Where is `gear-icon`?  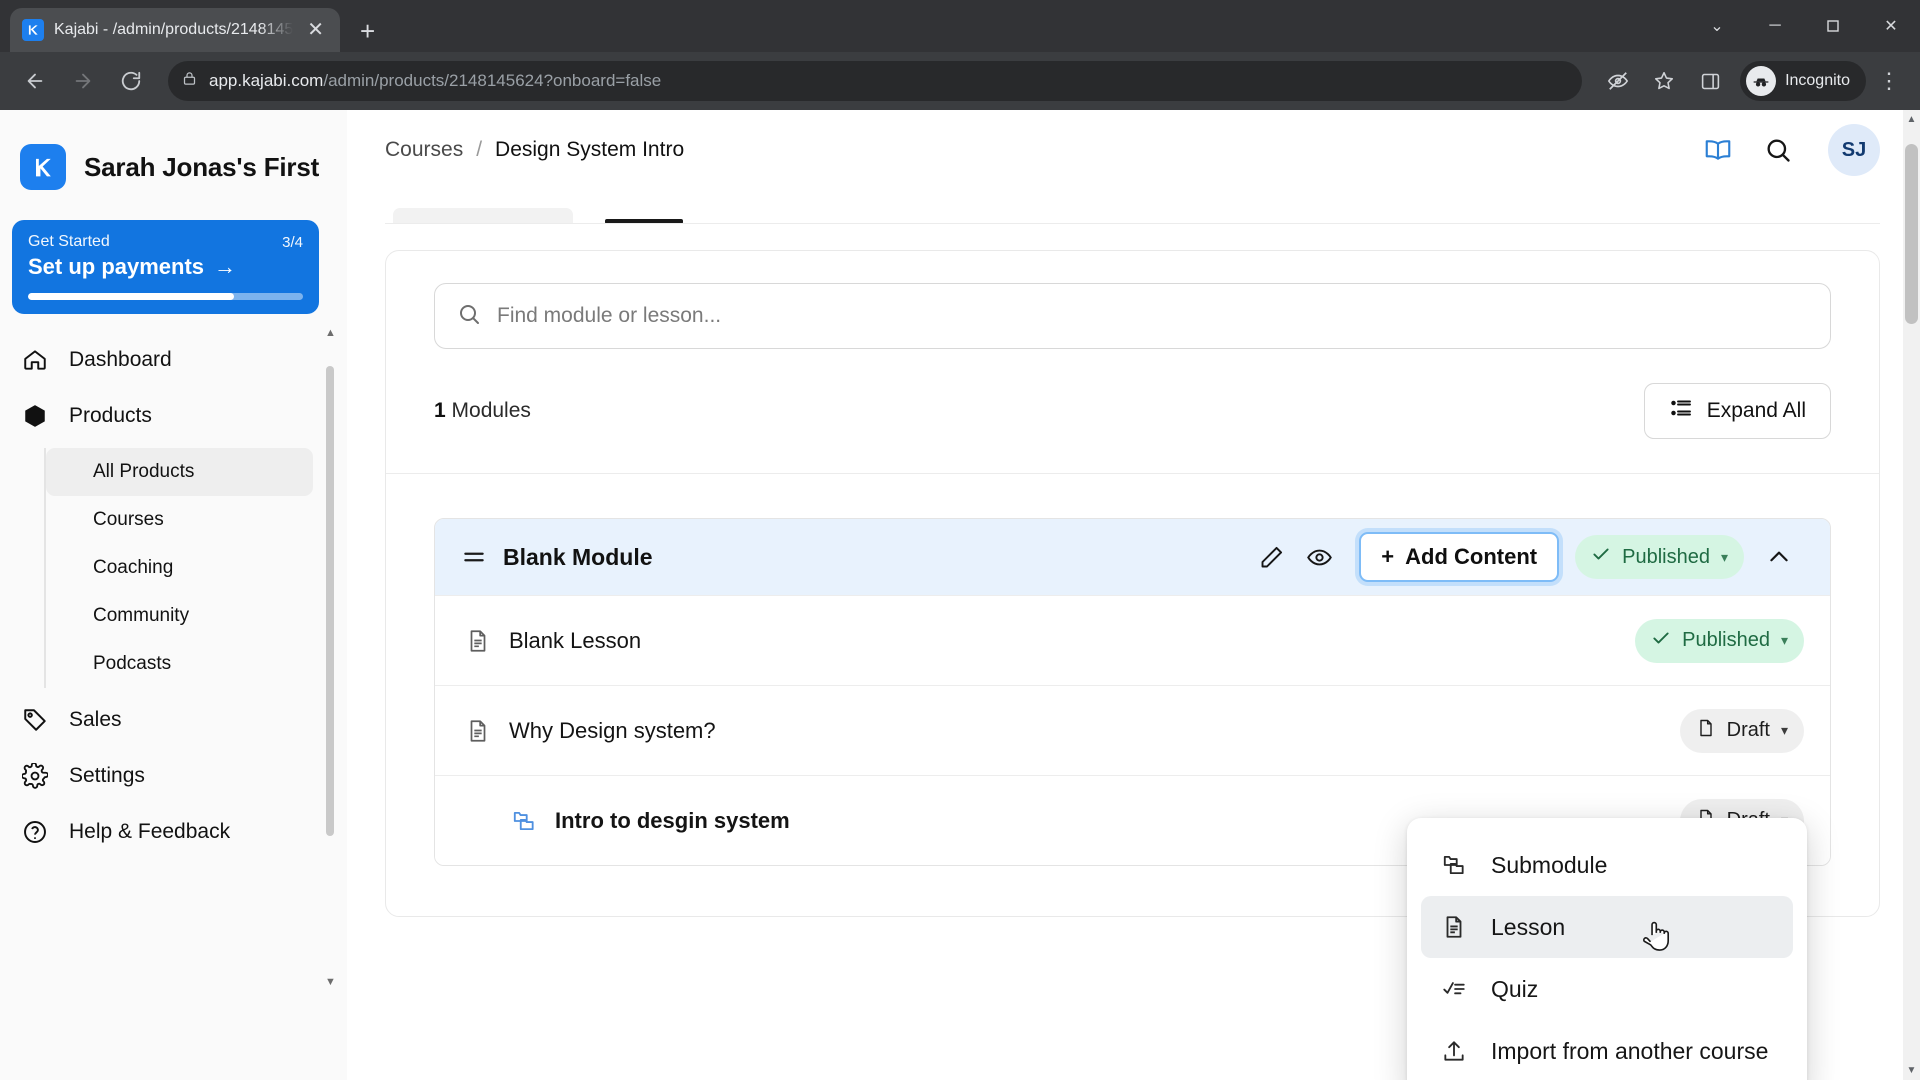
gear-icon is located at coordinates (35, 776).